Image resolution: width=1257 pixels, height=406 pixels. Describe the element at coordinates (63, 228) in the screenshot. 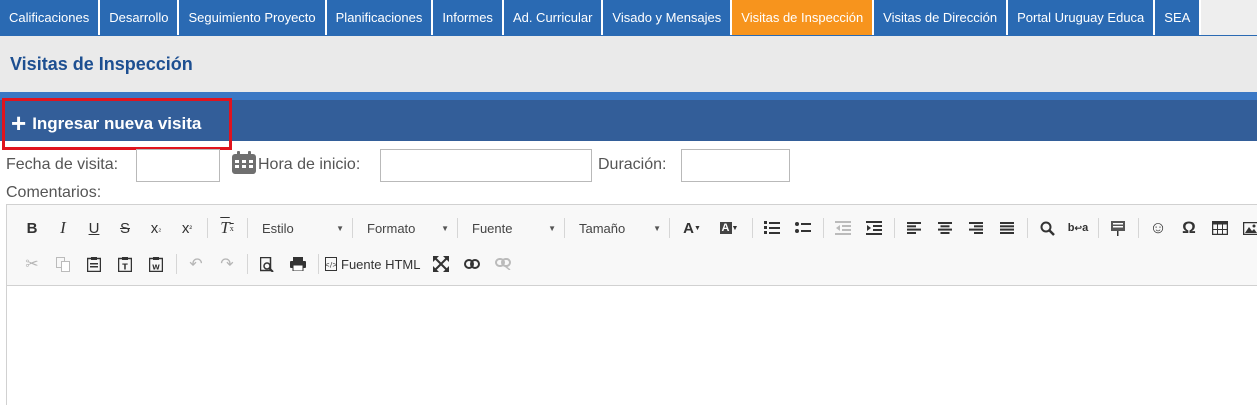

I see `italic-icon: I` at that location.